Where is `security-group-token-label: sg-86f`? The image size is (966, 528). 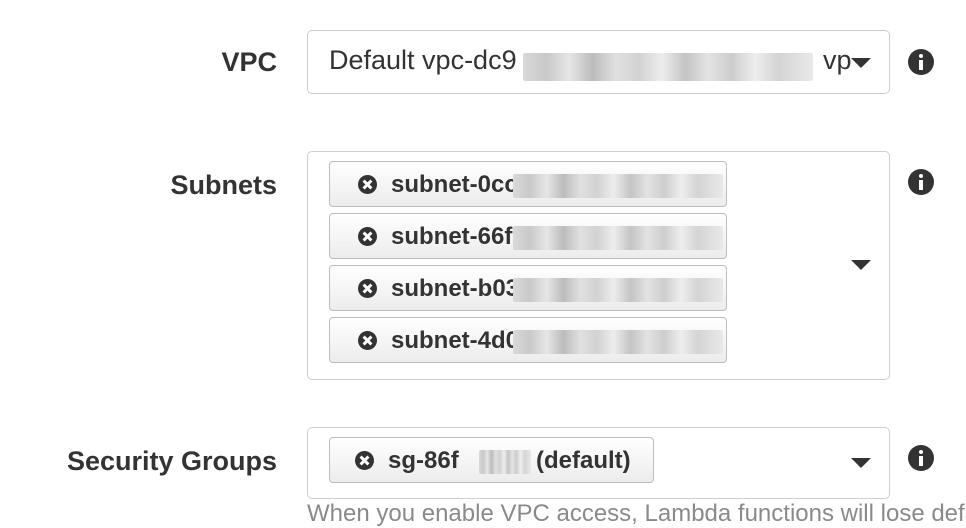
security-group-token-label: sg-86f is located at coordinates (423, 460).